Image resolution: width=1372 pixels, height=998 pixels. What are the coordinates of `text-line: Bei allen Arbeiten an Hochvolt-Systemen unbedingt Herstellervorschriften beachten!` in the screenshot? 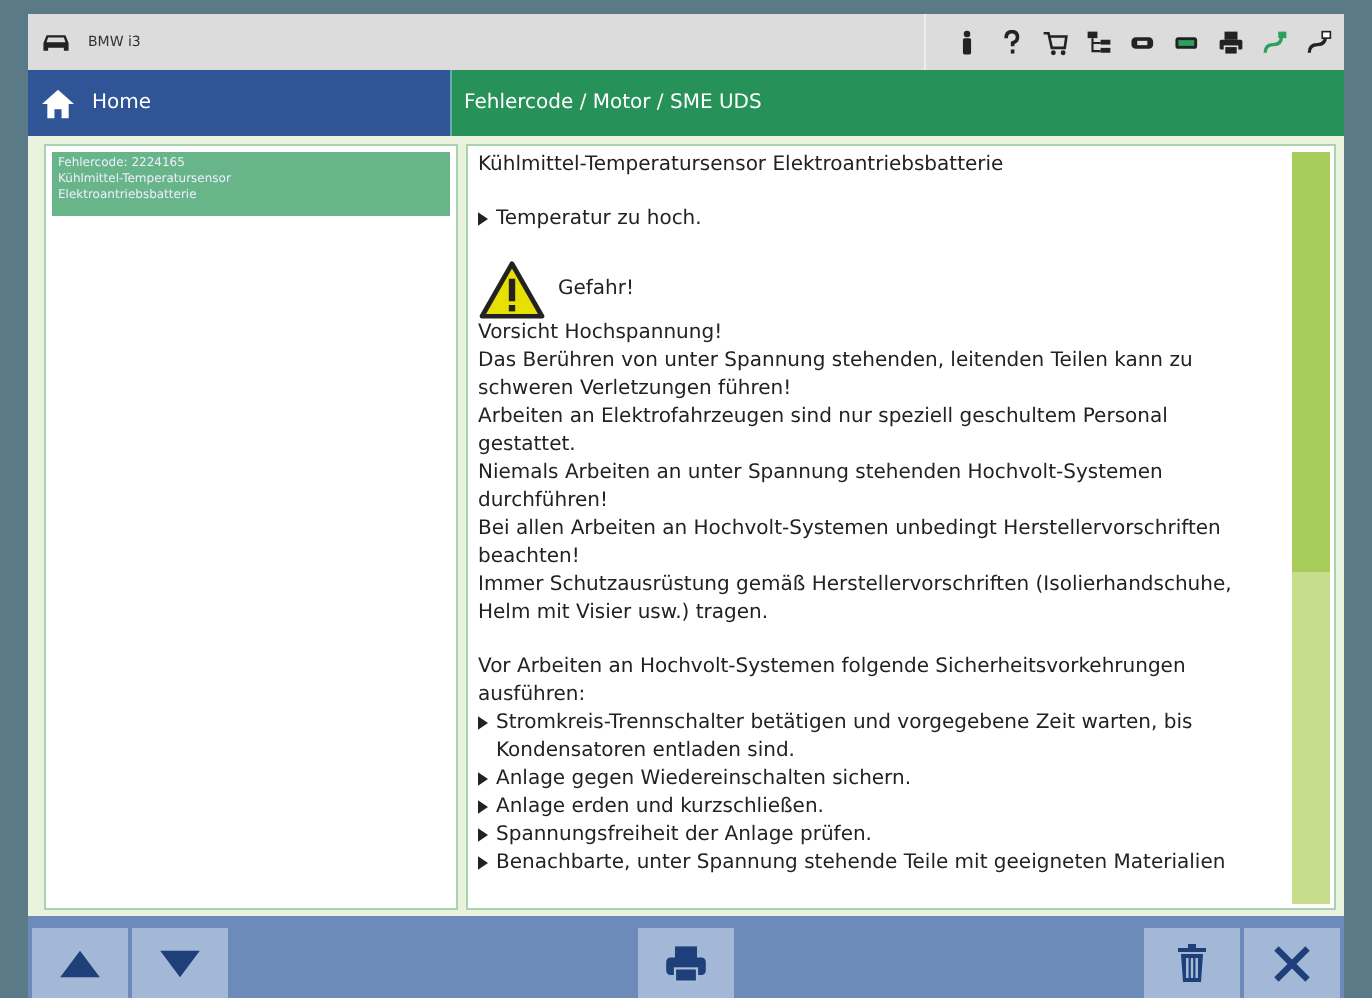 It's located at (850, 544).